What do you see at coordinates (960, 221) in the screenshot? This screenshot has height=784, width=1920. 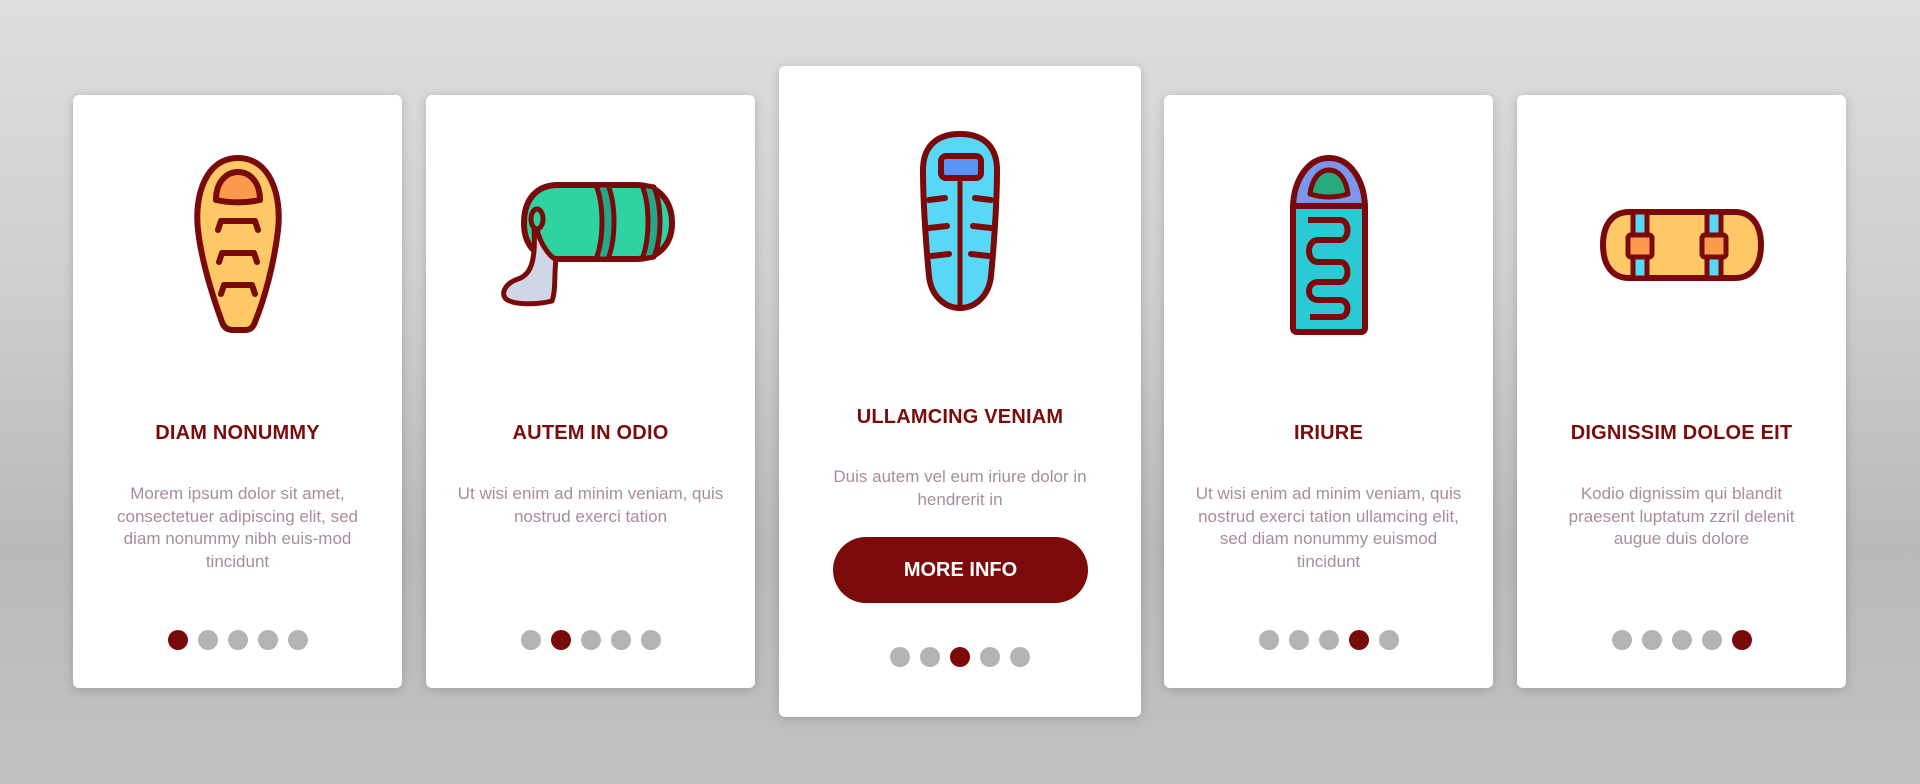 I see `zipper-sleeping-bag-icon` at bounding box center [960, 221].